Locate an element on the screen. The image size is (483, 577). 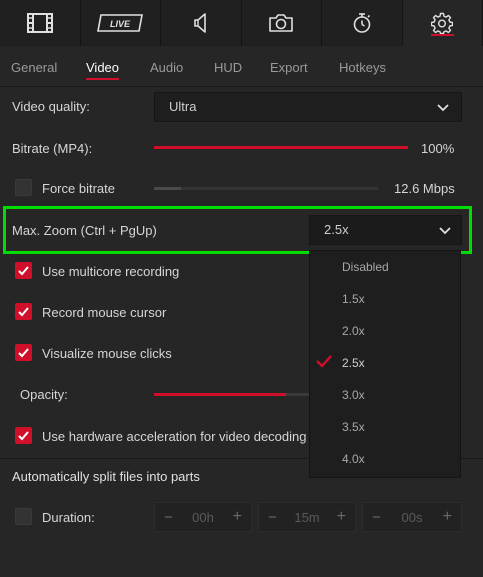
tab-export: Export is located at coordinates (289, 67).